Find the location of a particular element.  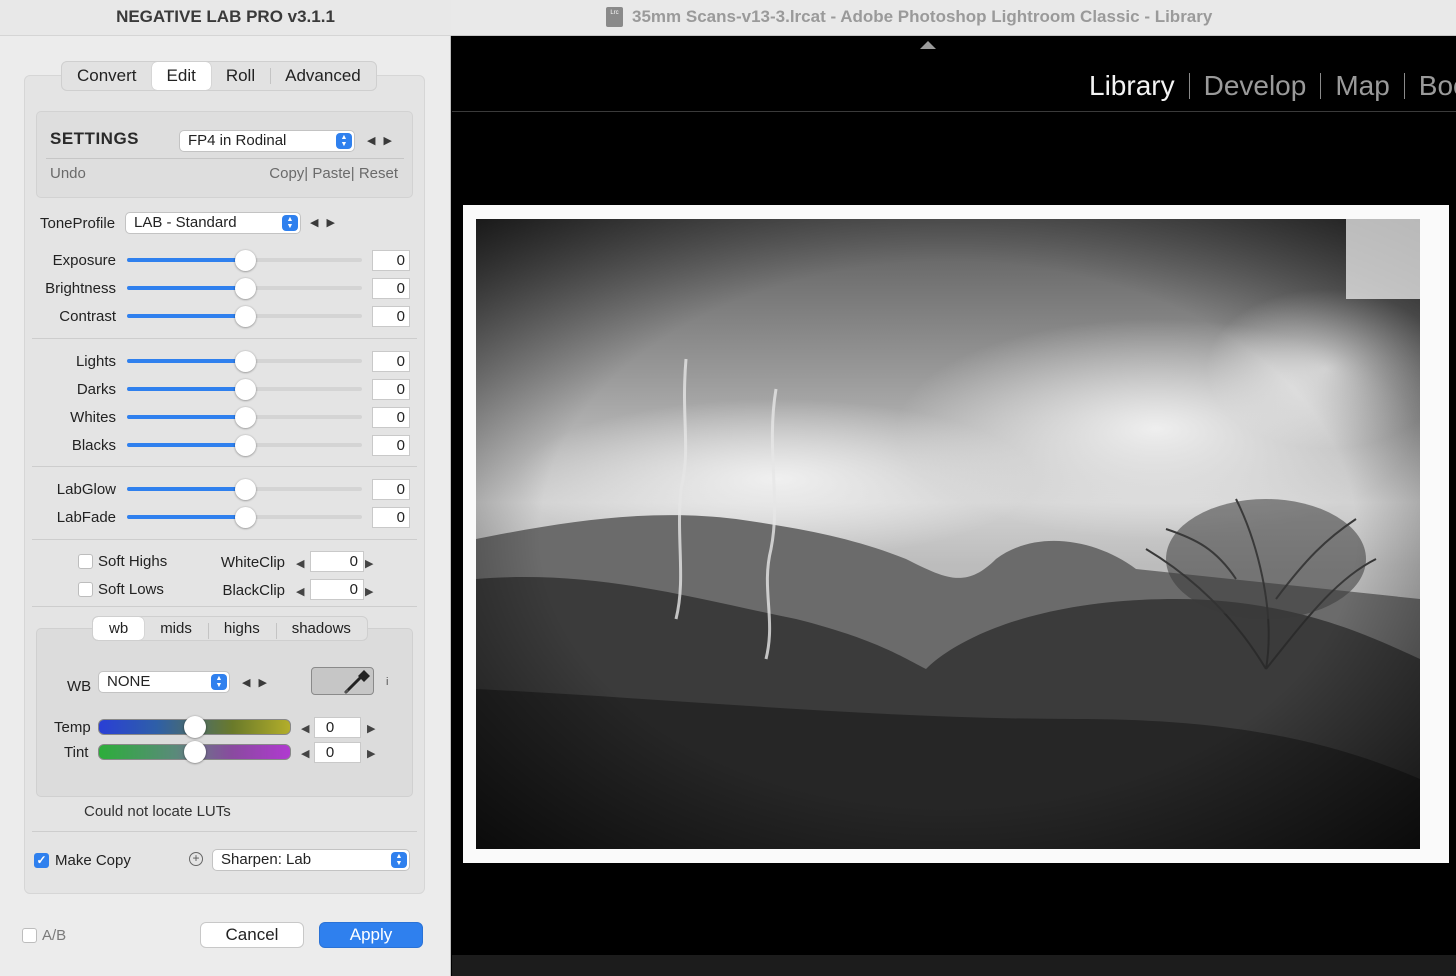

sharpen-select: Sharpen: Lab ▲ ▼ is located at coordinates (311, 860).